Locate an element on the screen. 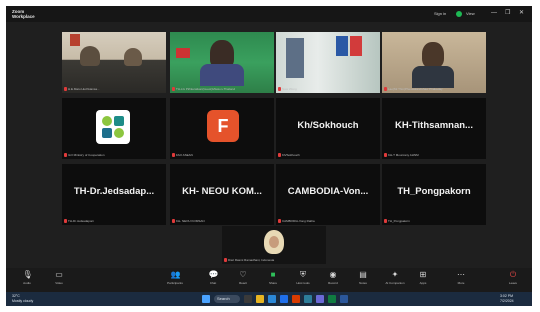  record-button: ◉ Record is located at coordinates (333, 280).